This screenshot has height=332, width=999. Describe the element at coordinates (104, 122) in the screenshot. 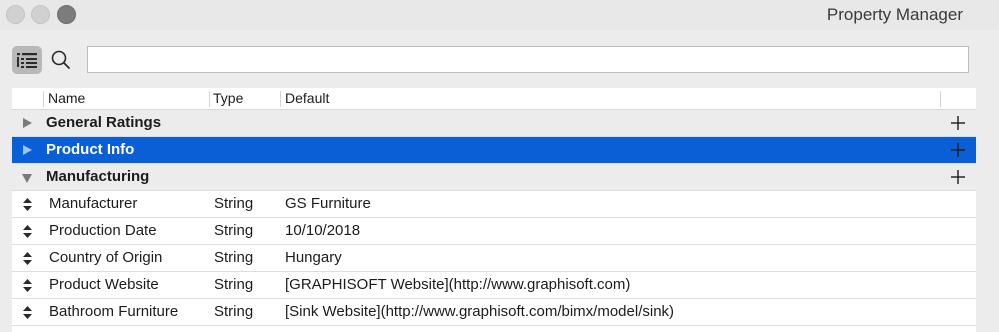

I see `group-label: General Ratings` at that location.